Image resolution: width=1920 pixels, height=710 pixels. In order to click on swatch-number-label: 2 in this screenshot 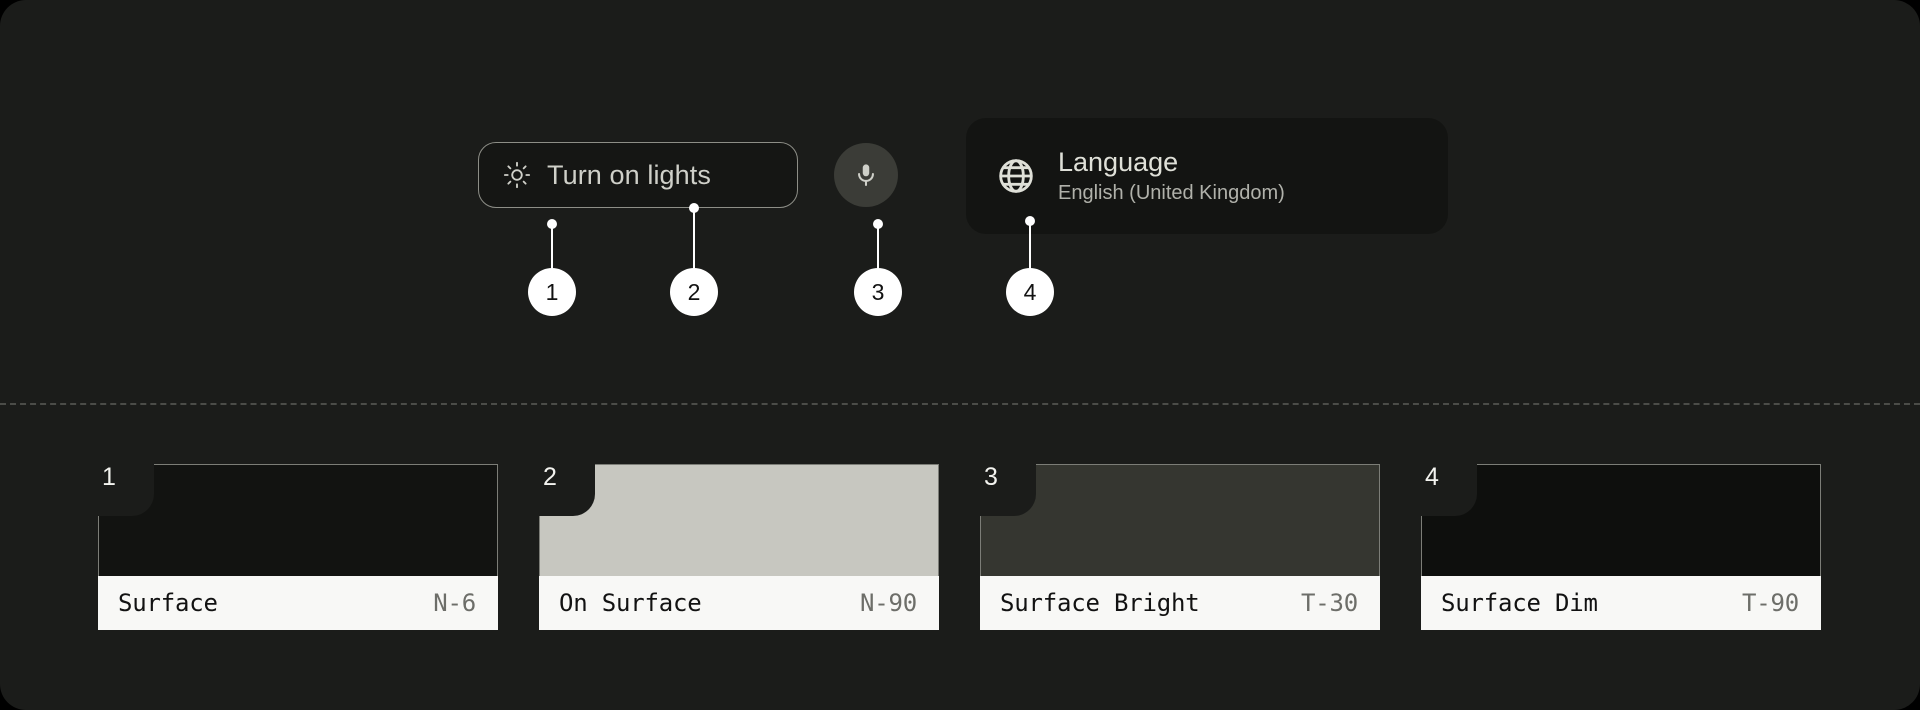, I will do `click(550, 477)`.